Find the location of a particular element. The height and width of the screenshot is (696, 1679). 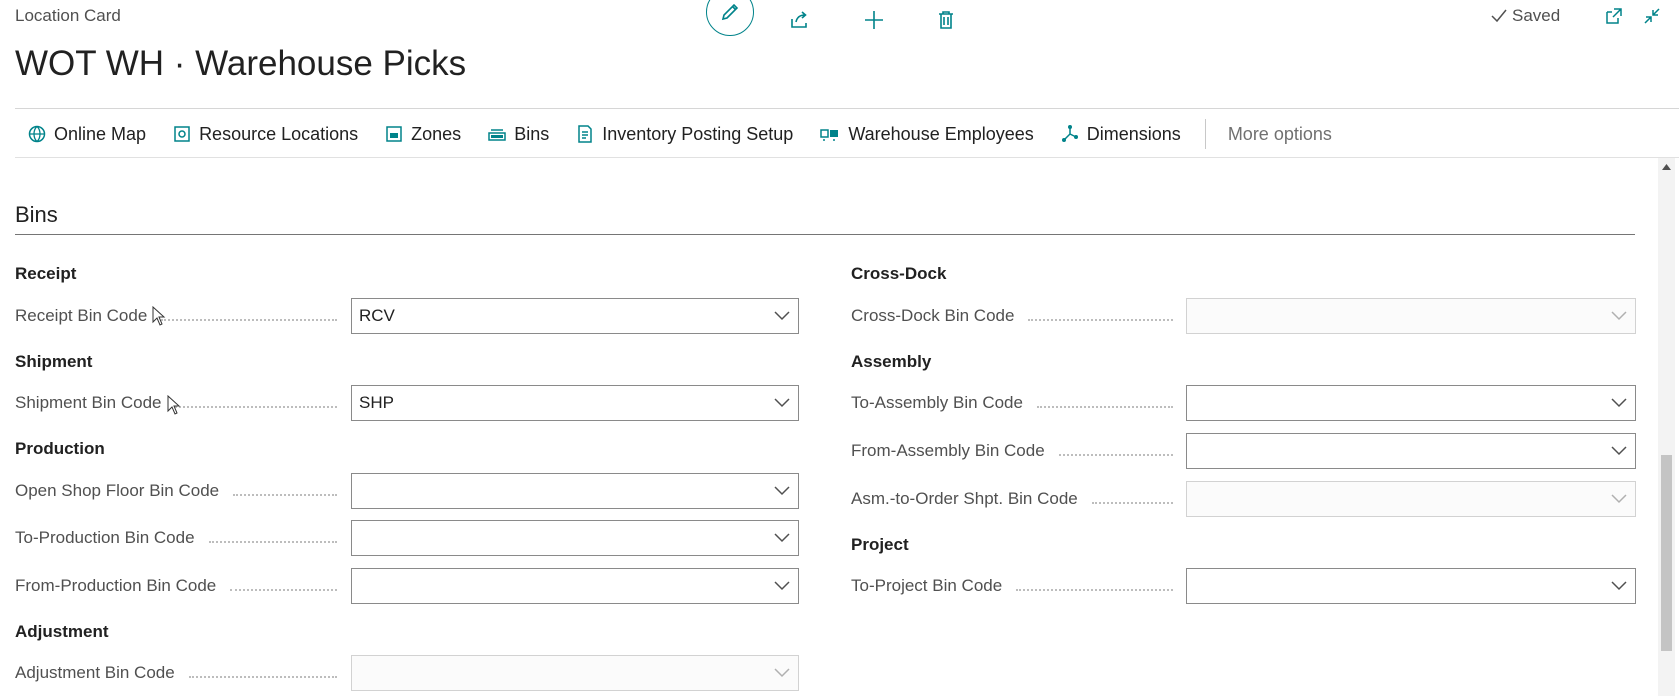

open-new-window-button is located at coordinates (1614, 16).